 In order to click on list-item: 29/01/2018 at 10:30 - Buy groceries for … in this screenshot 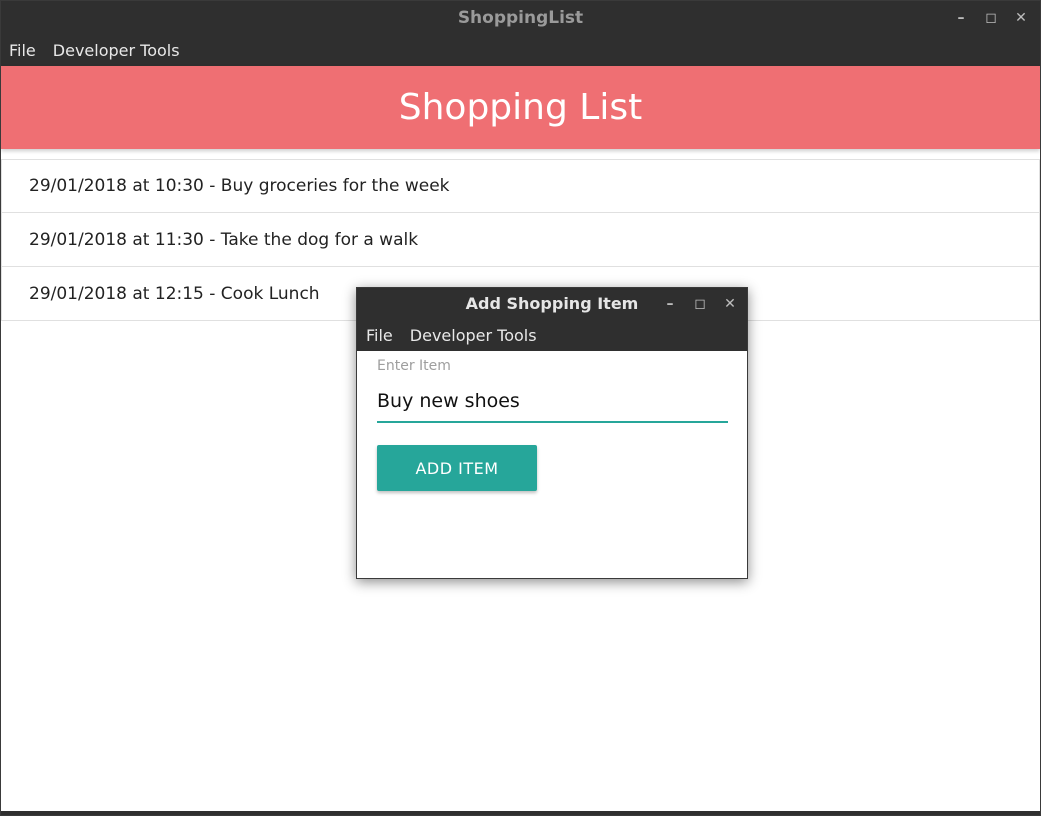, I will do `click(520, 186)`.